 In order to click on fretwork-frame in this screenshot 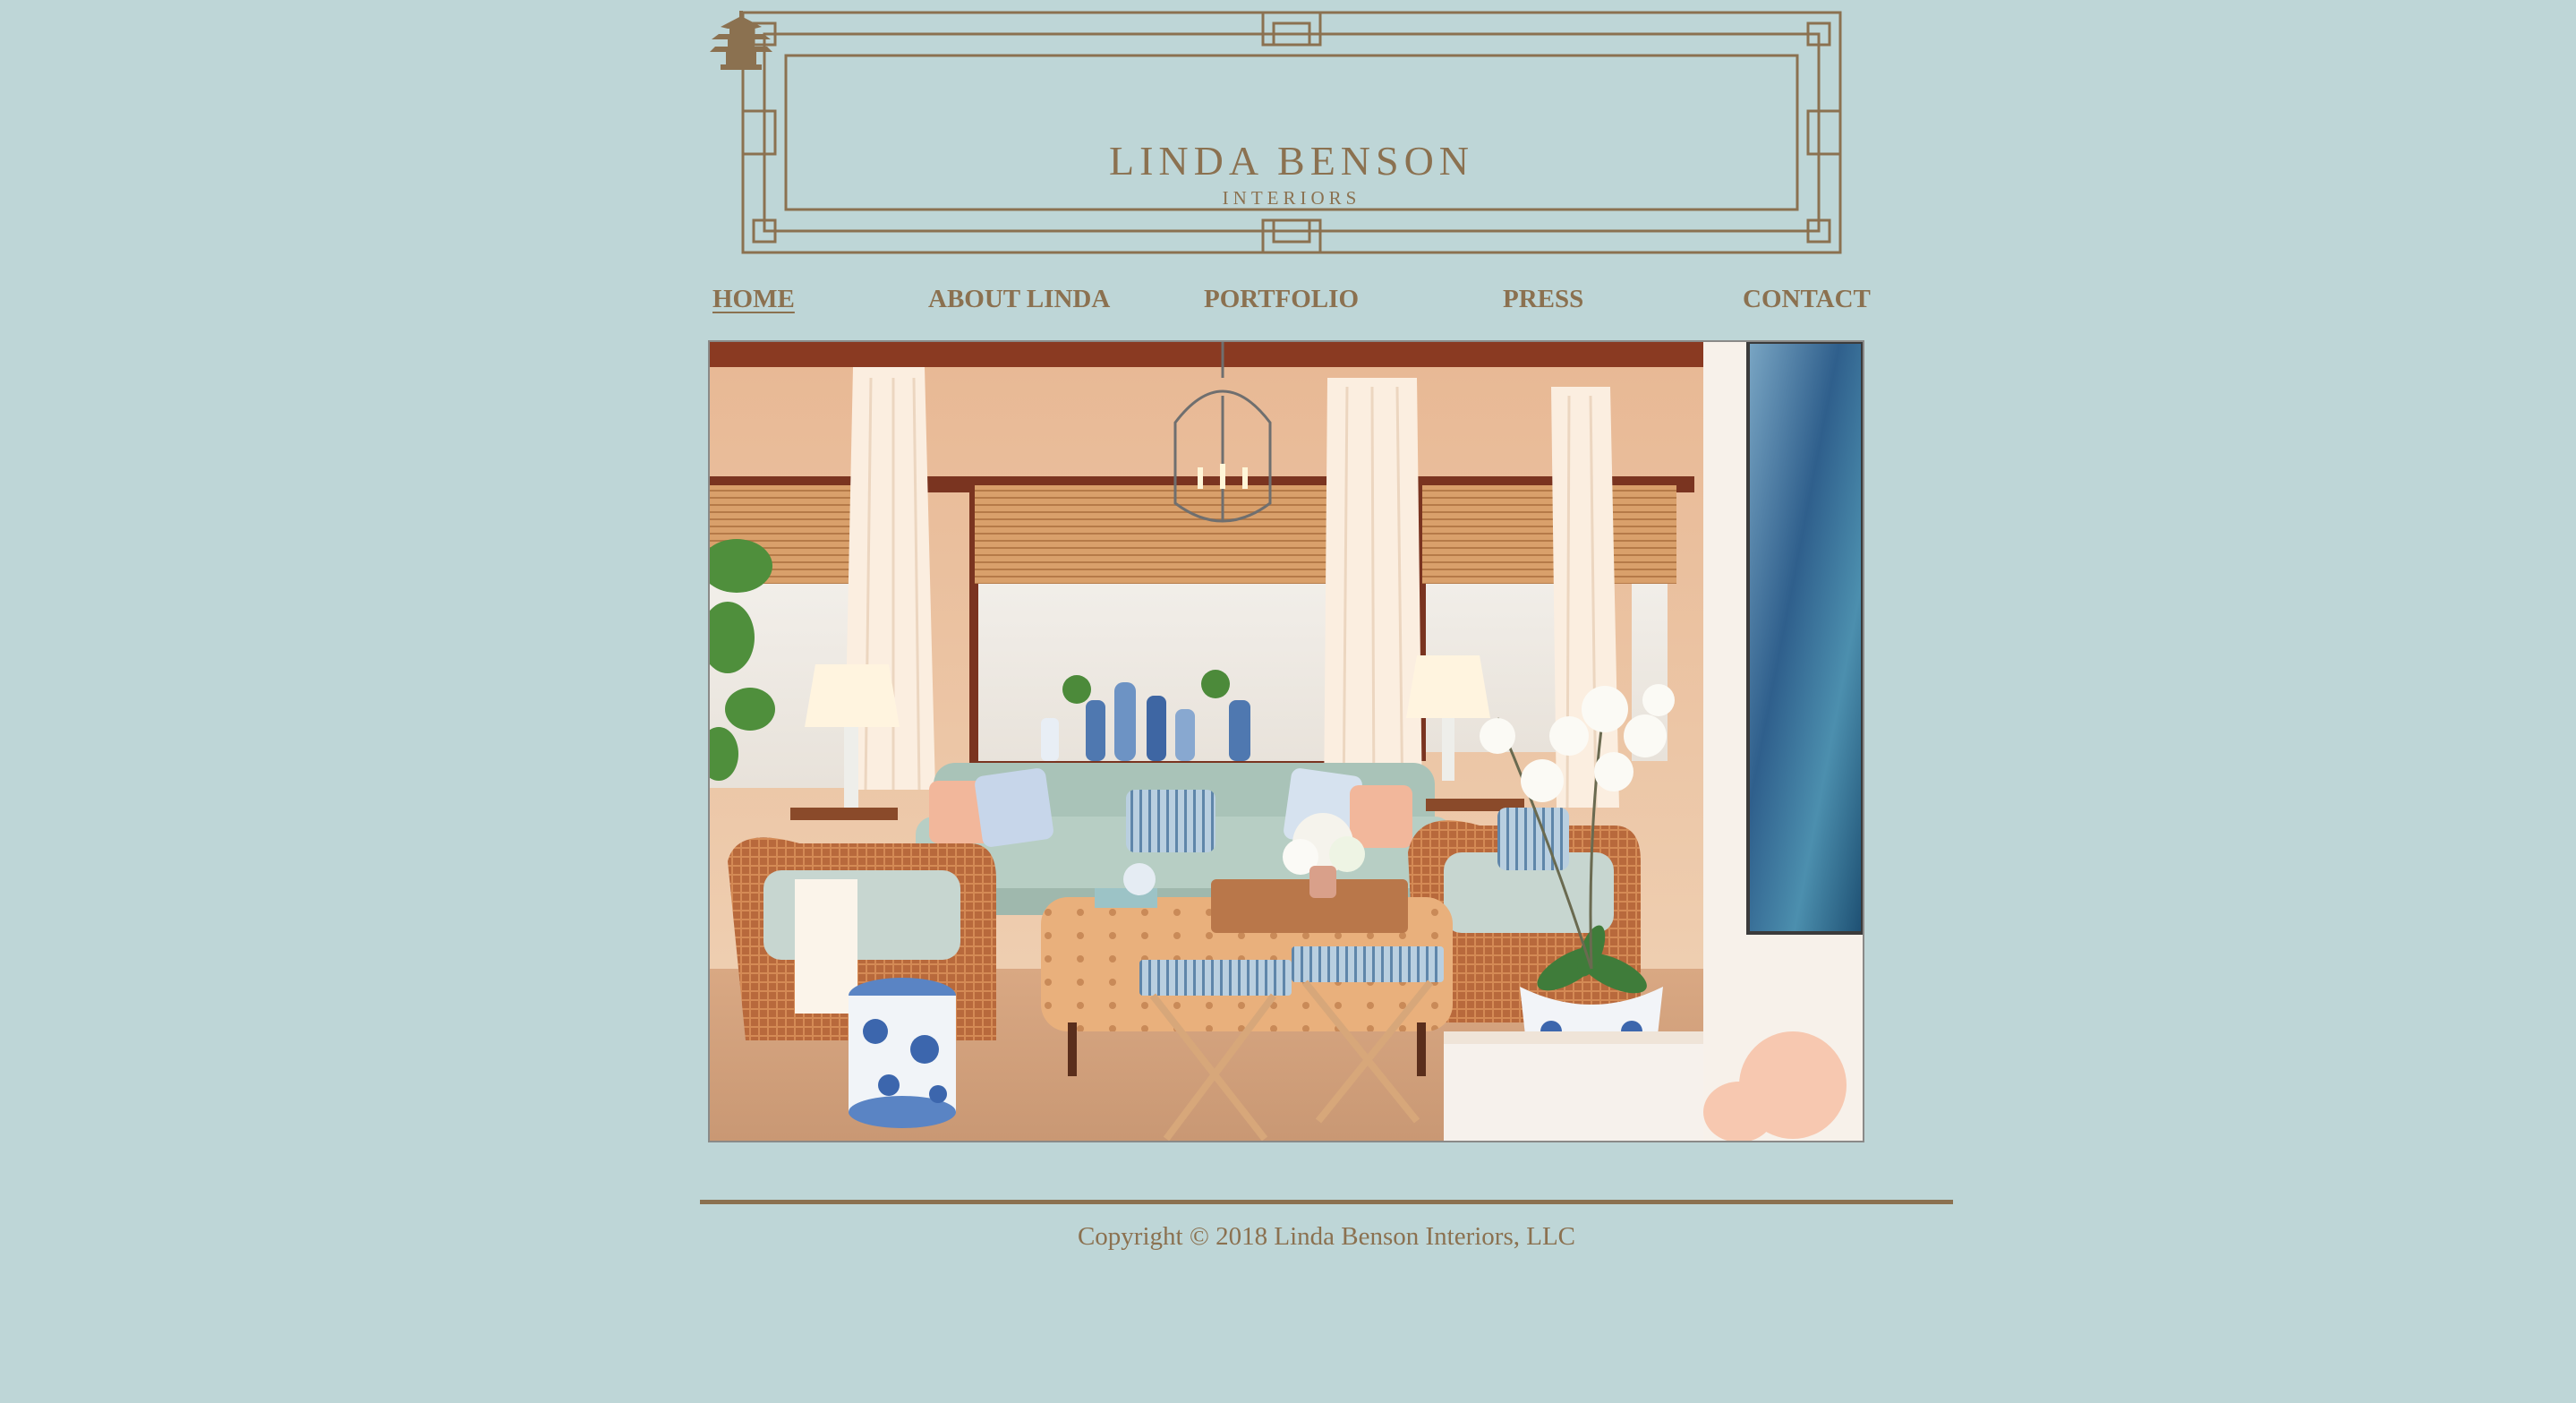, I will do `click(1291, 132)`.